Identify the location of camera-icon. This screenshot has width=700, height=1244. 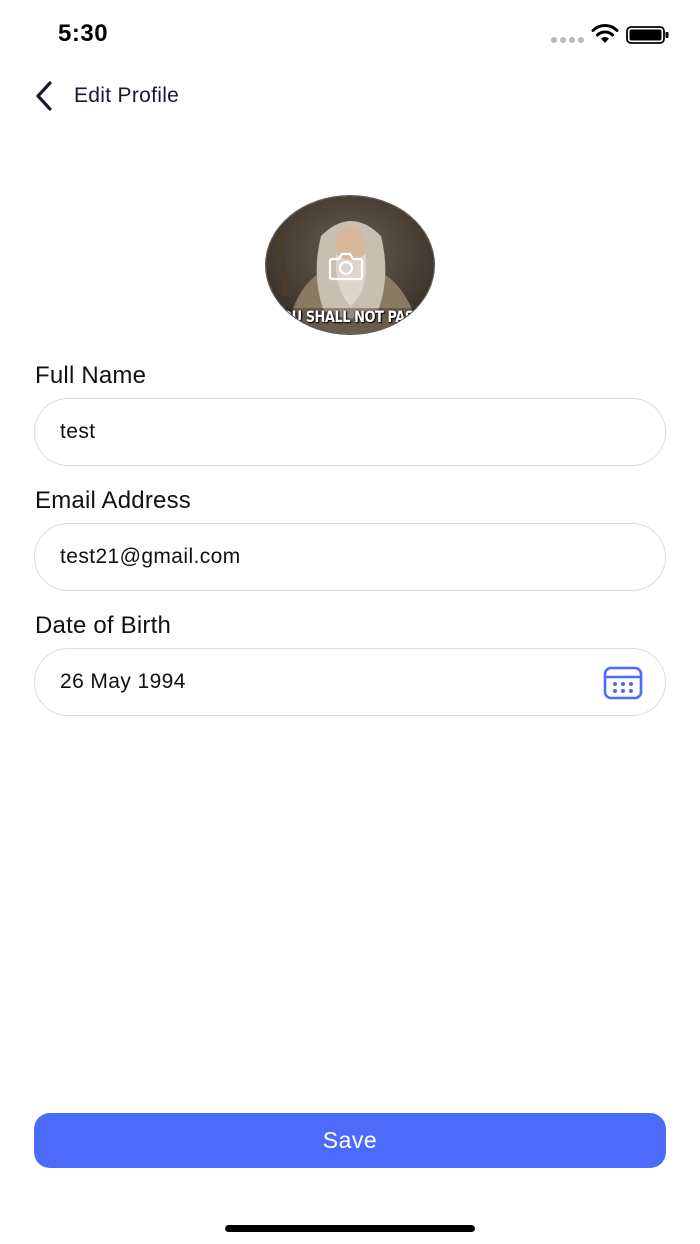
(346, 266).